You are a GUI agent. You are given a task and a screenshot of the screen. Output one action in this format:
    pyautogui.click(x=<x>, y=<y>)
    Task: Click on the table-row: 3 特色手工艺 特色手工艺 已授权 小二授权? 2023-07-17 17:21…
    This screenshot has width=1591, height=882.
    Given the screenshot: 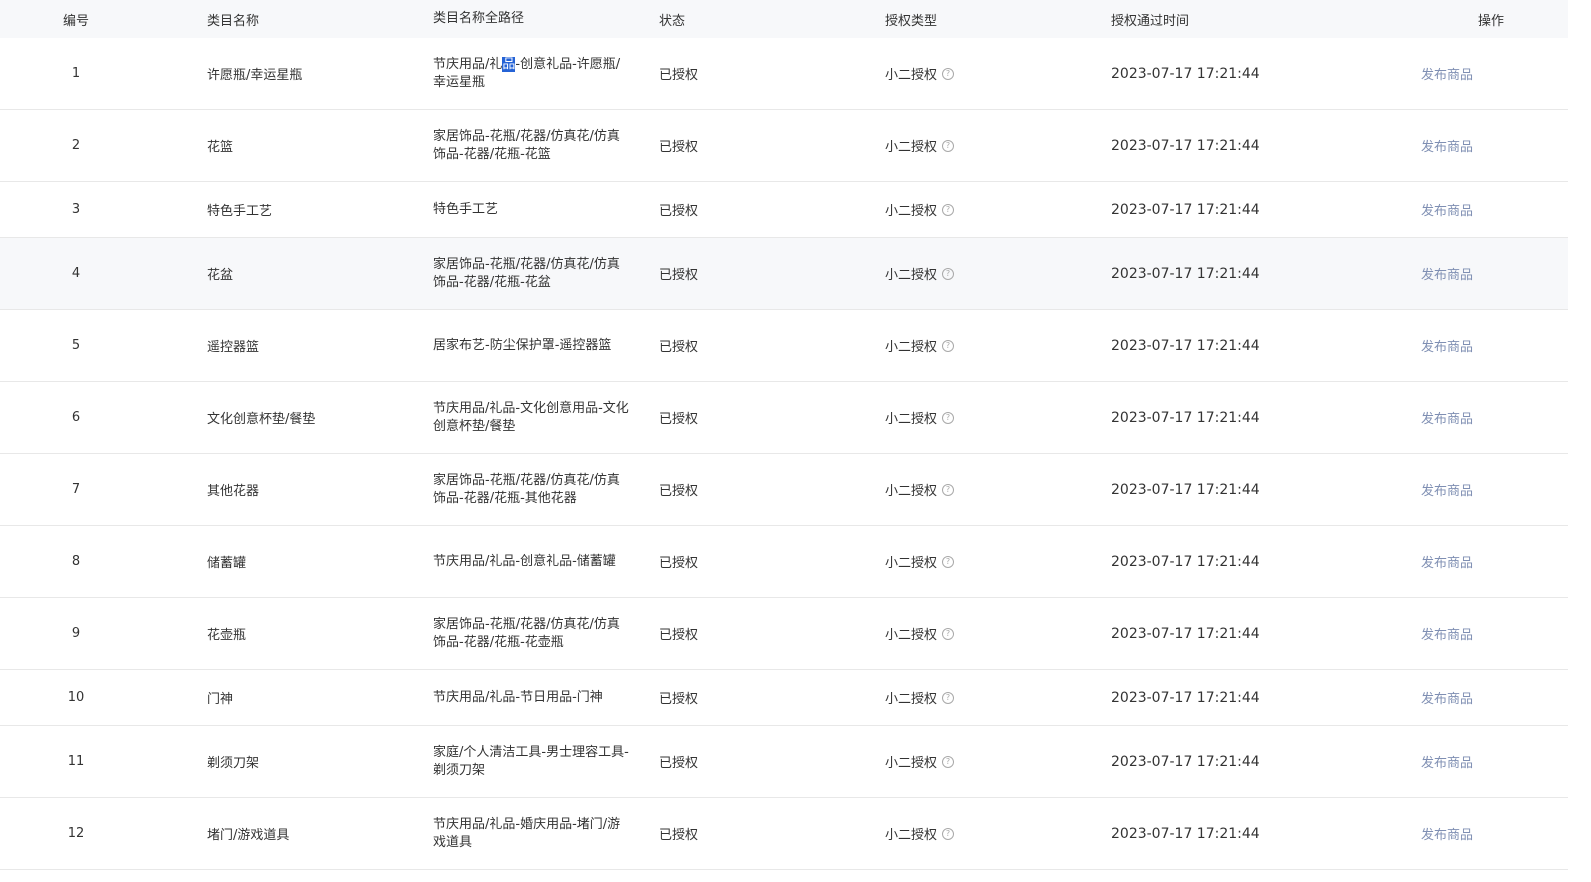 What is the action you would take?
    pyautogui.click(x=784, y=210)
    